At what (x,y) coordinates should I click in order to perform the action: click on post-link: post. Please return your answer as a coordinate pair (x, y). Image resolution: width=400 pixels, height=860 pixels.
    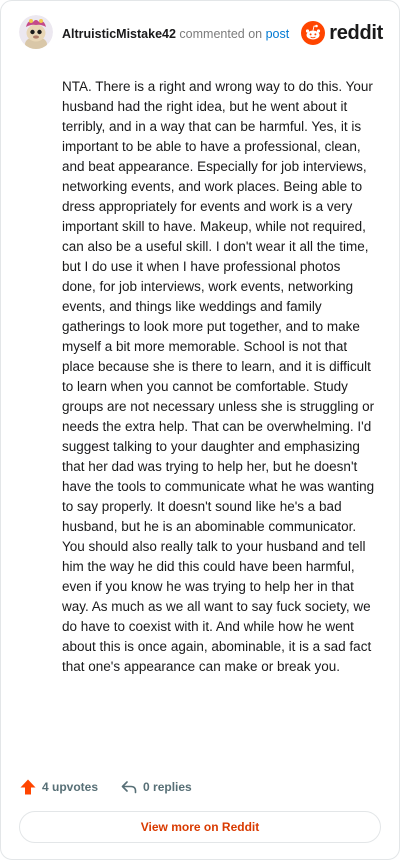
    Looking at the image, I should click on (278, 34).